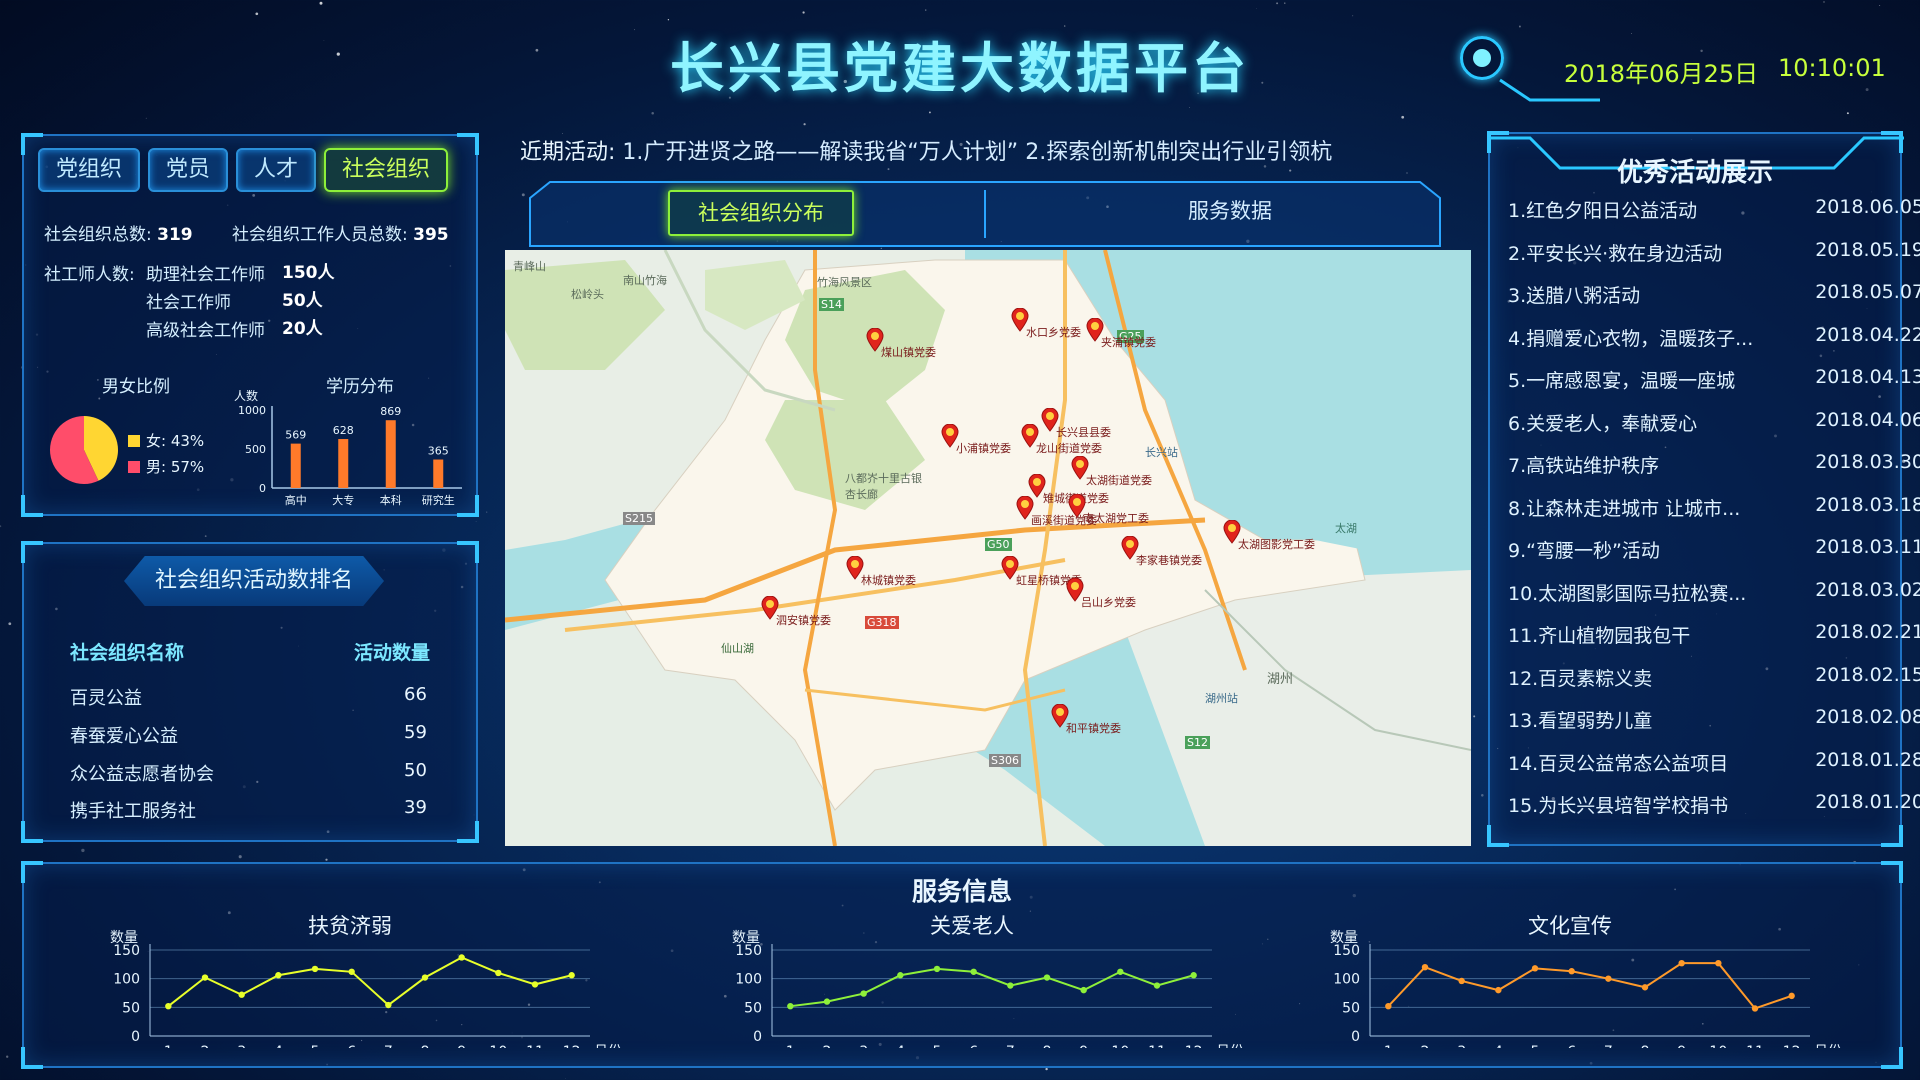 The height and width of the screenshot is (1080, 1920). What do you see at coordinates (529, 266) in the screenshot?
I see `map-place-label: 青峰山` at bounding box center [529, 266].